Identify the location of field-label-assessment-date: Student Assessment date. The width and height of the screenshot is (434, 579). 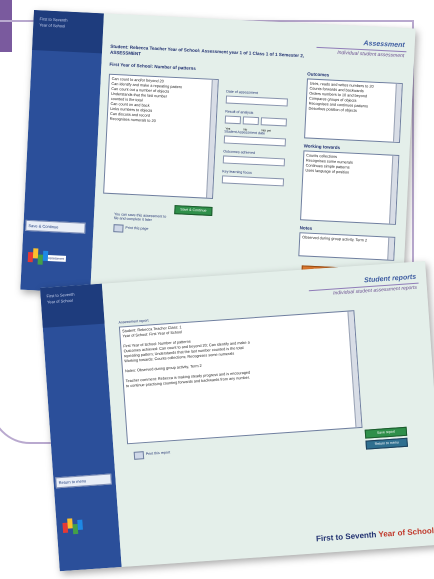
(245, 132).